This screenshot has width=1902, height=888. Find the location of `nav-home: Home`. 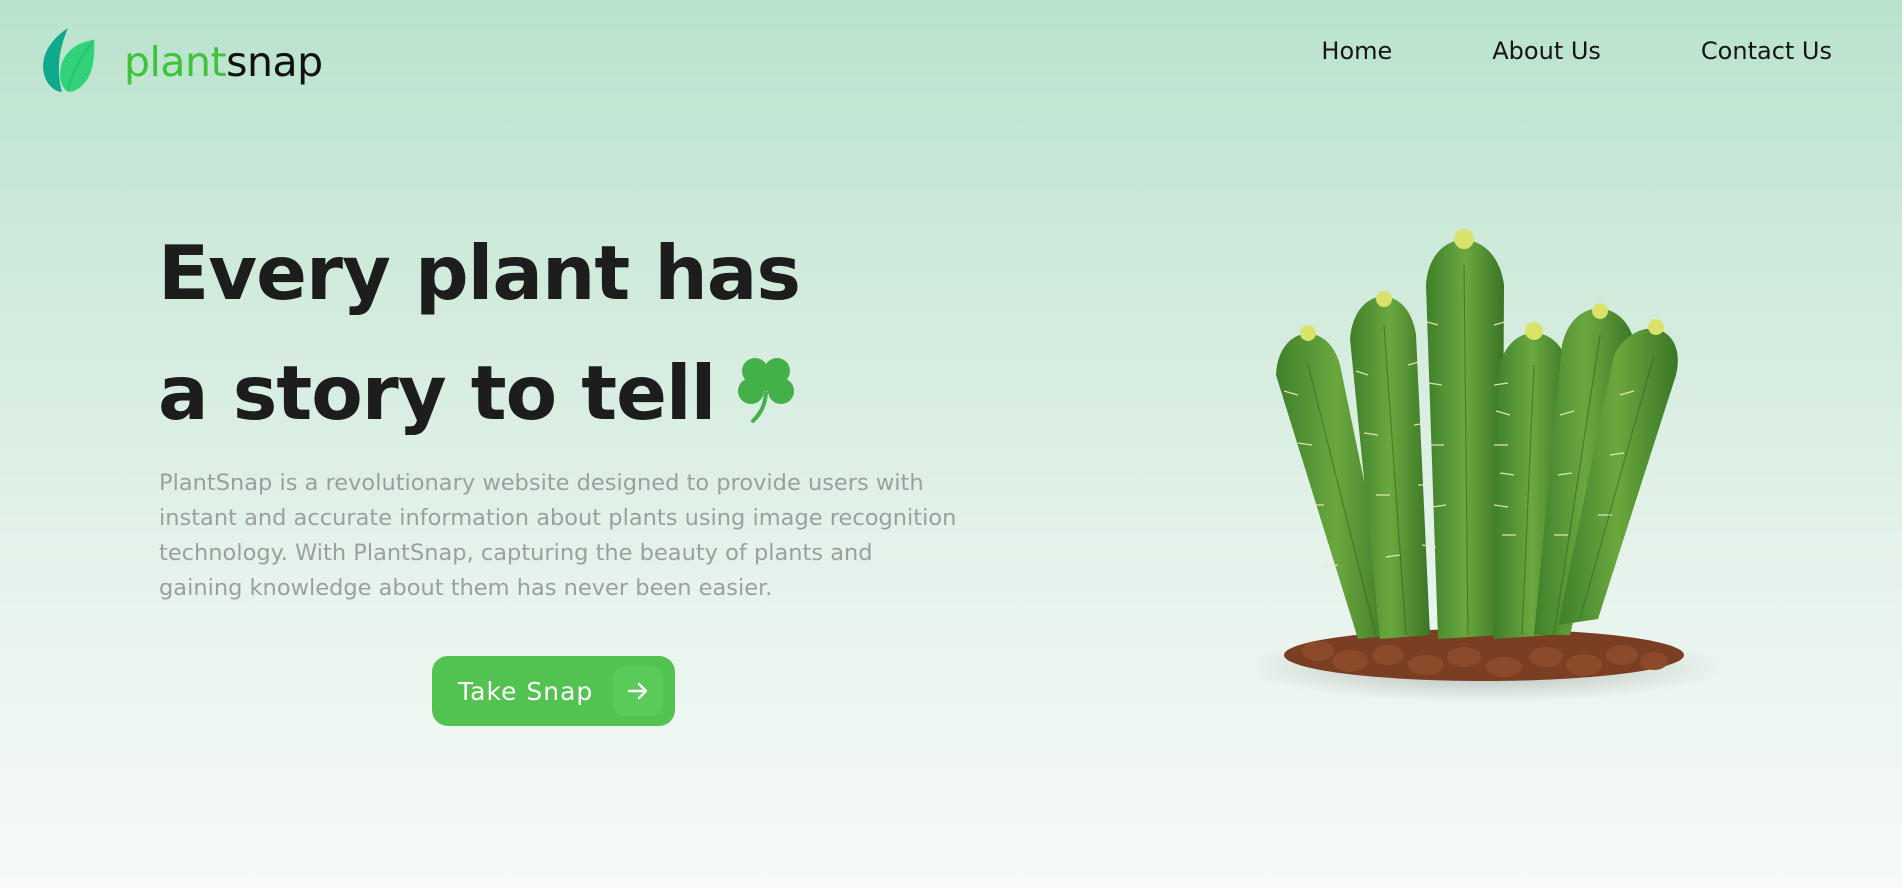

nav-home: Home is located at coordinates (1356, 51).